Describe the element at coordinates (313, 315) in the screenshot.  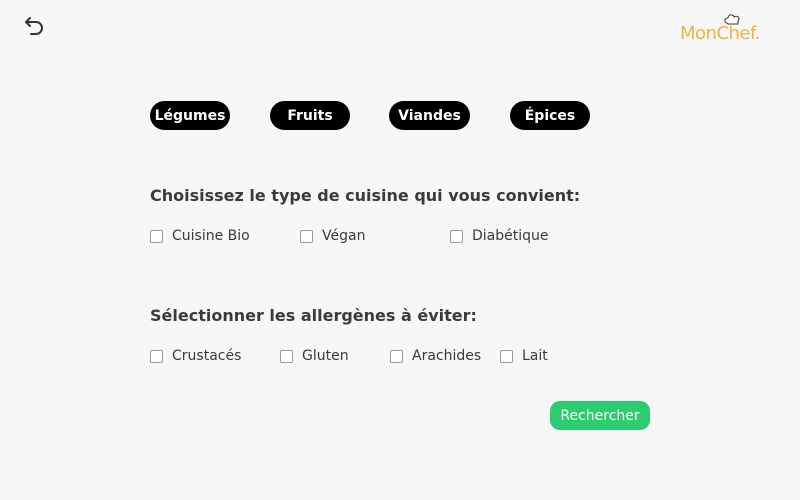
I see `allergens-section-title: Sélectionner les allergènes à éviter:` at that location.